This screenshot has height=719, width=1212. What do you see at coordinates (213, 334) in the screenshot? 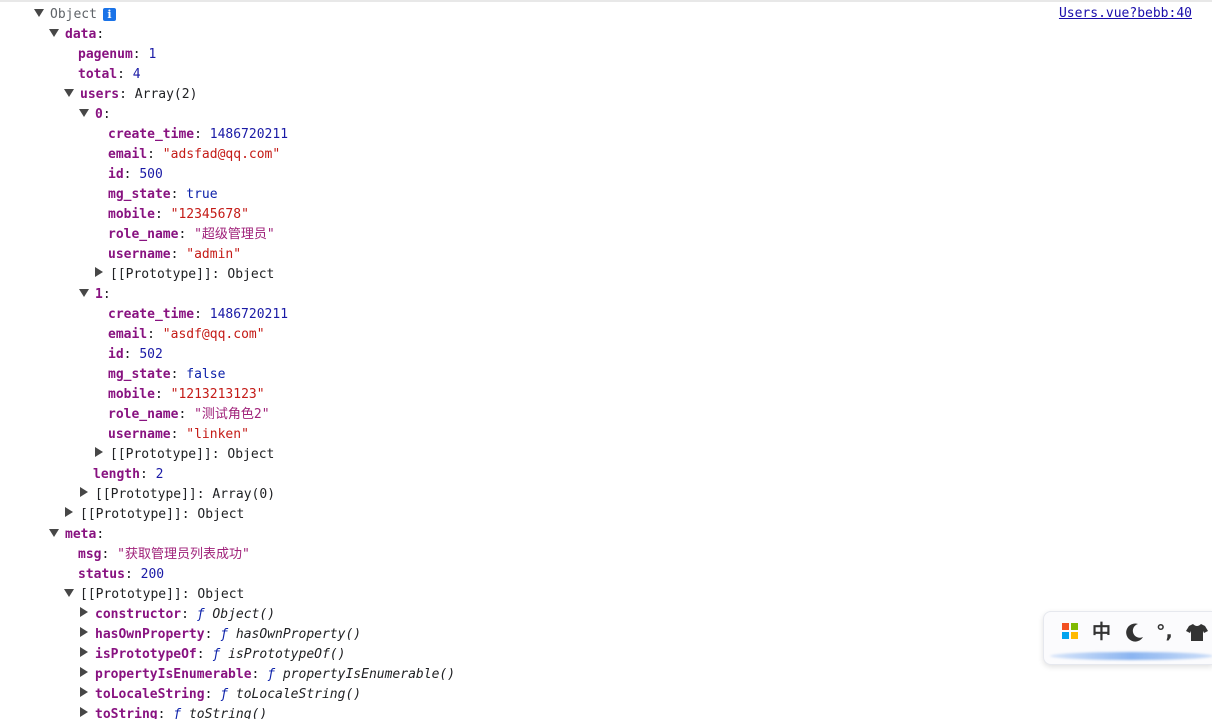
I see `property-value: "asdf@qq.com"` at bounding box center [213, 334].